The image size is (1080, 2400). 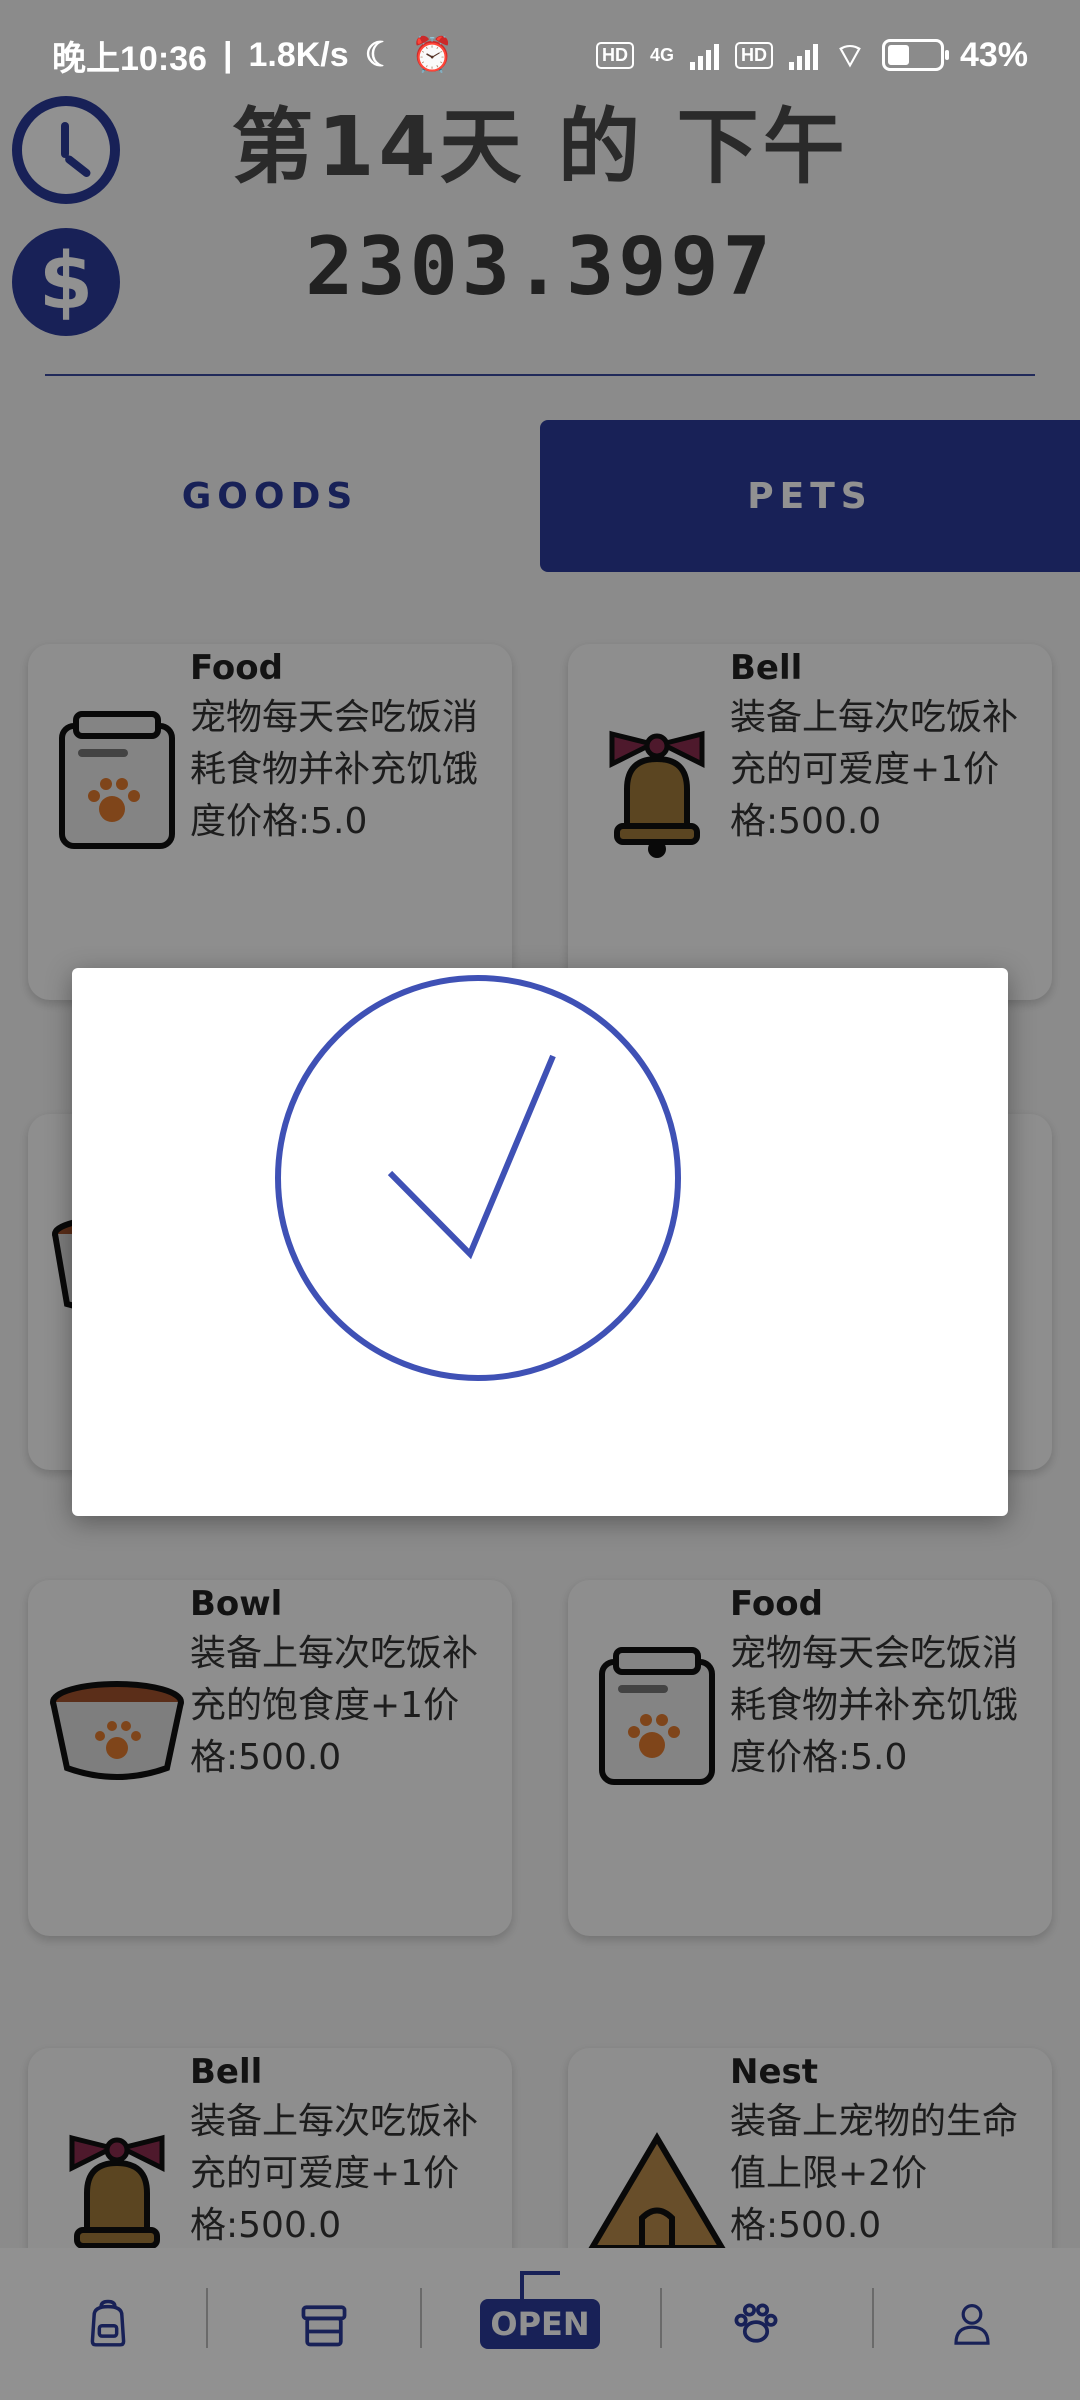 What do you see at coordinates (129, 58) in the screenshot?
I see `status-time: 晚上10:36` at bounding box center [129, 58].